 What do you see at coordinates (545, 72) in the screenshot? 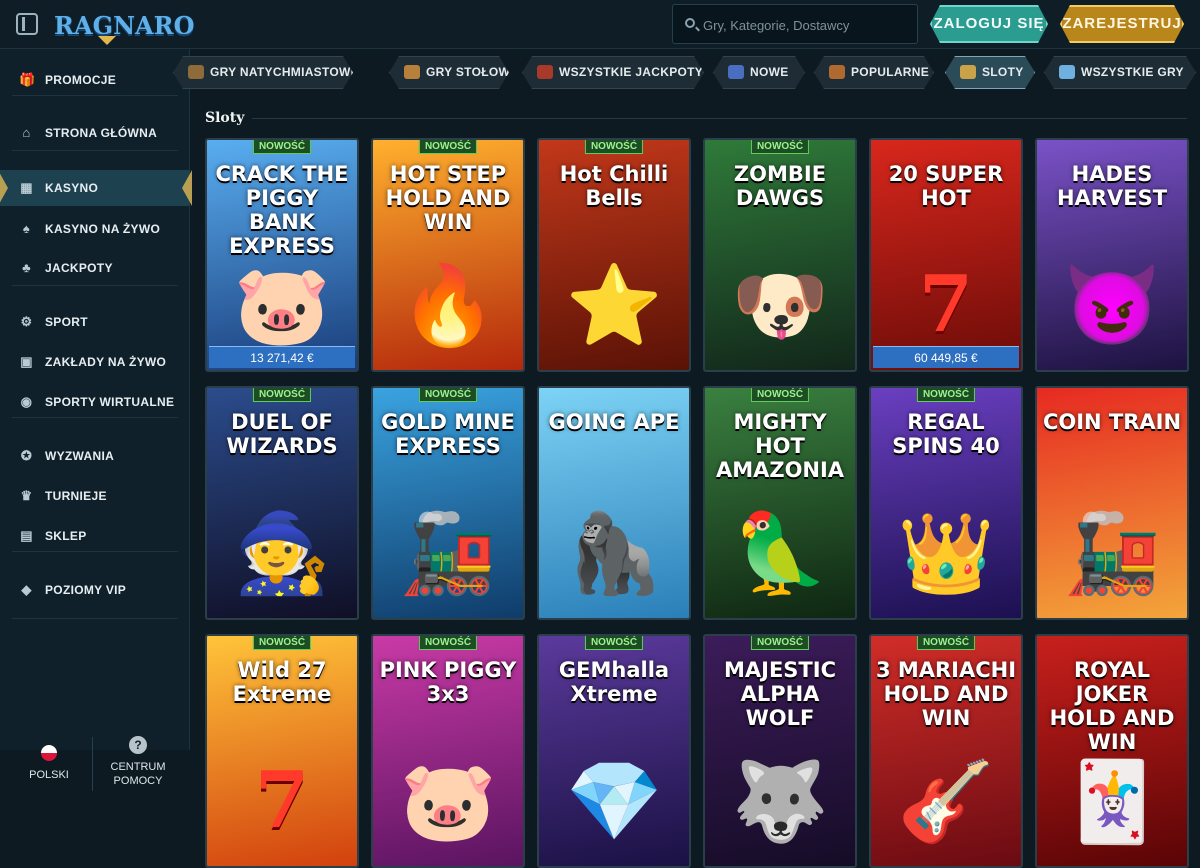
I see `jackpot-icon` at bounding box center [545, 72].